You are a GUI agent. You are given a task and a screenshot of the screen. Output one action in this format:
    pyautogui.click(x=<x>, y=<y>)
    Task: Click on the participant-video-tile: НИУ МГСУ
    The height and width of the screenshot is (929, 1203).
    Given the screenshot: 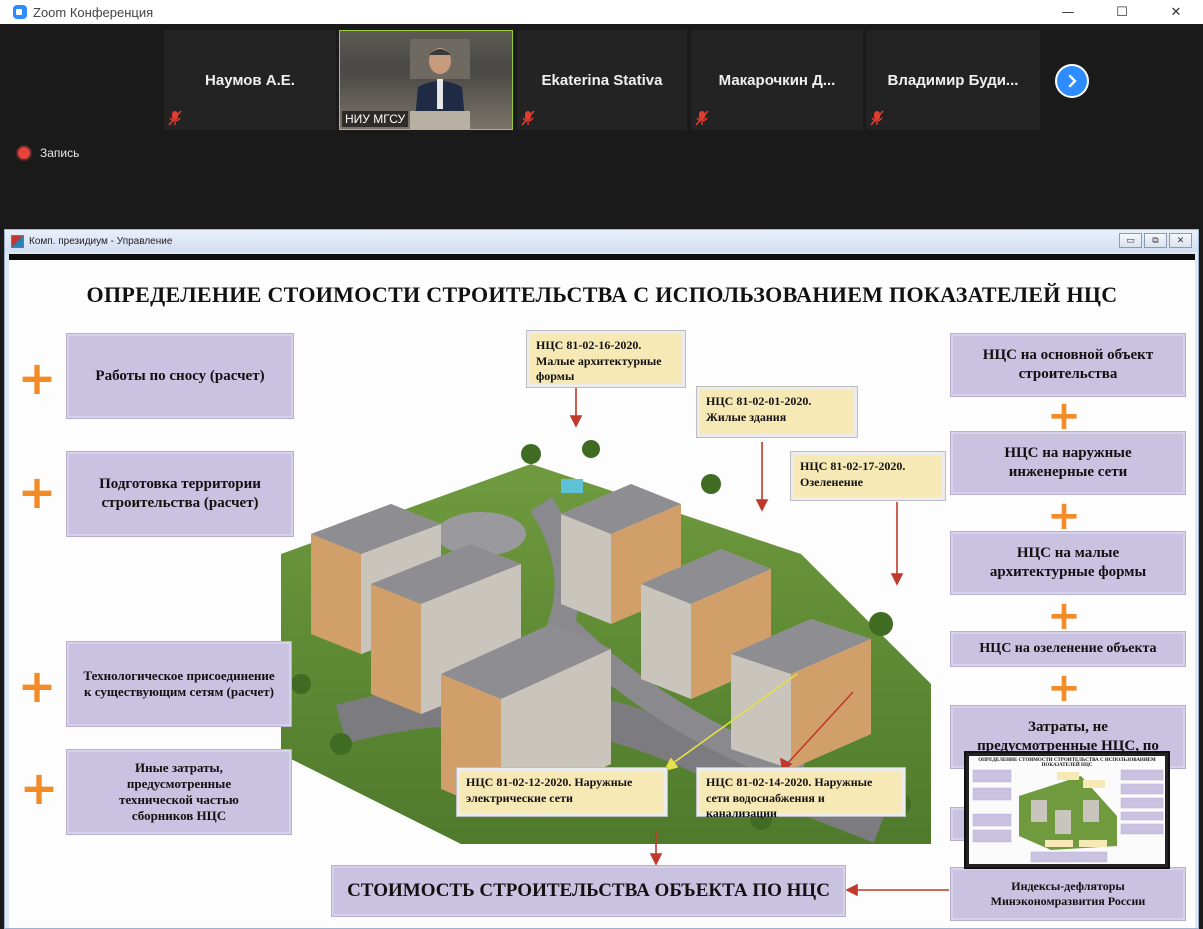 What is the action you would take?
    pyautogui.click(x=426, y=80)
    